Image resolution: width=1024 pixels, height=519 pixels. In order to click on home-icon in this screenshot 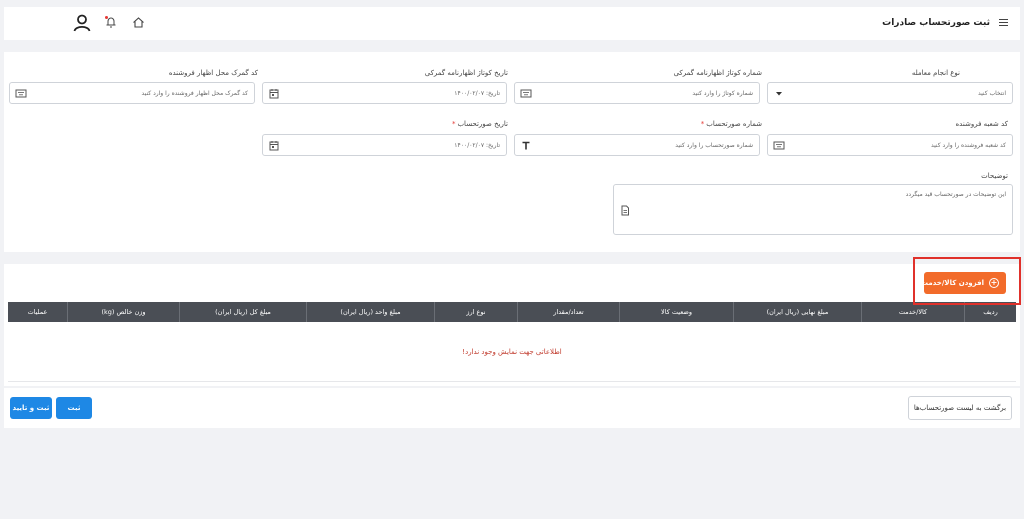, I will do `click(138, 22)`.